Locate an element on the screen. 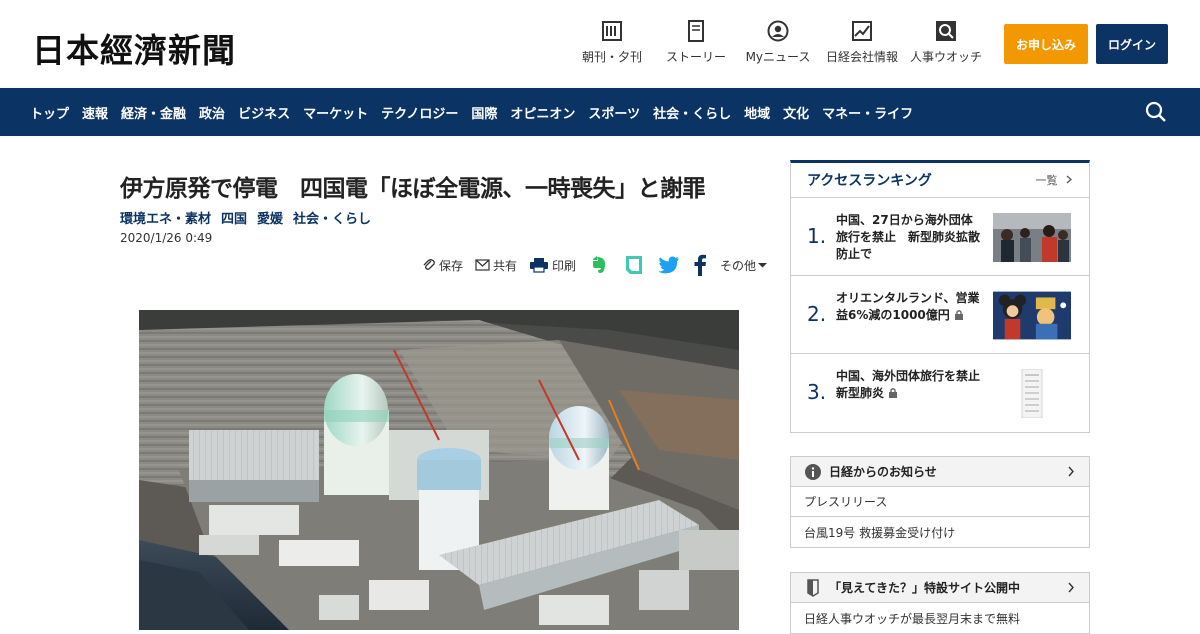 The width and height of the screenshot is (1200, 634). bookmark-shield-icon is located at coordinates (813, 587).